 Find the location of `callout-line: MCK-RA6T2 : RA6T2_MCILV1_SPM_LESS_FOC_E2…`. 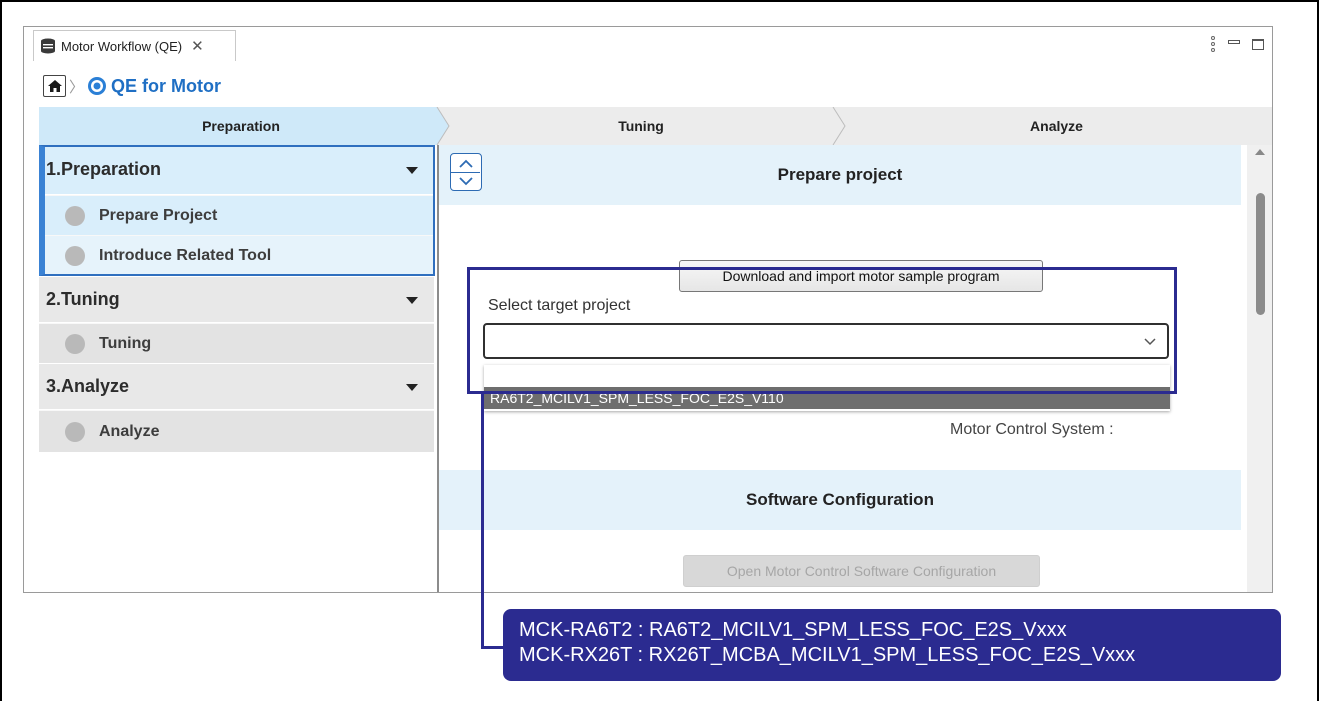

callout-line: MCK-RA6T2 : RA6T2_MCILV1_SPM_LESS_FOC_E2… is located at coordinates (793, 630).